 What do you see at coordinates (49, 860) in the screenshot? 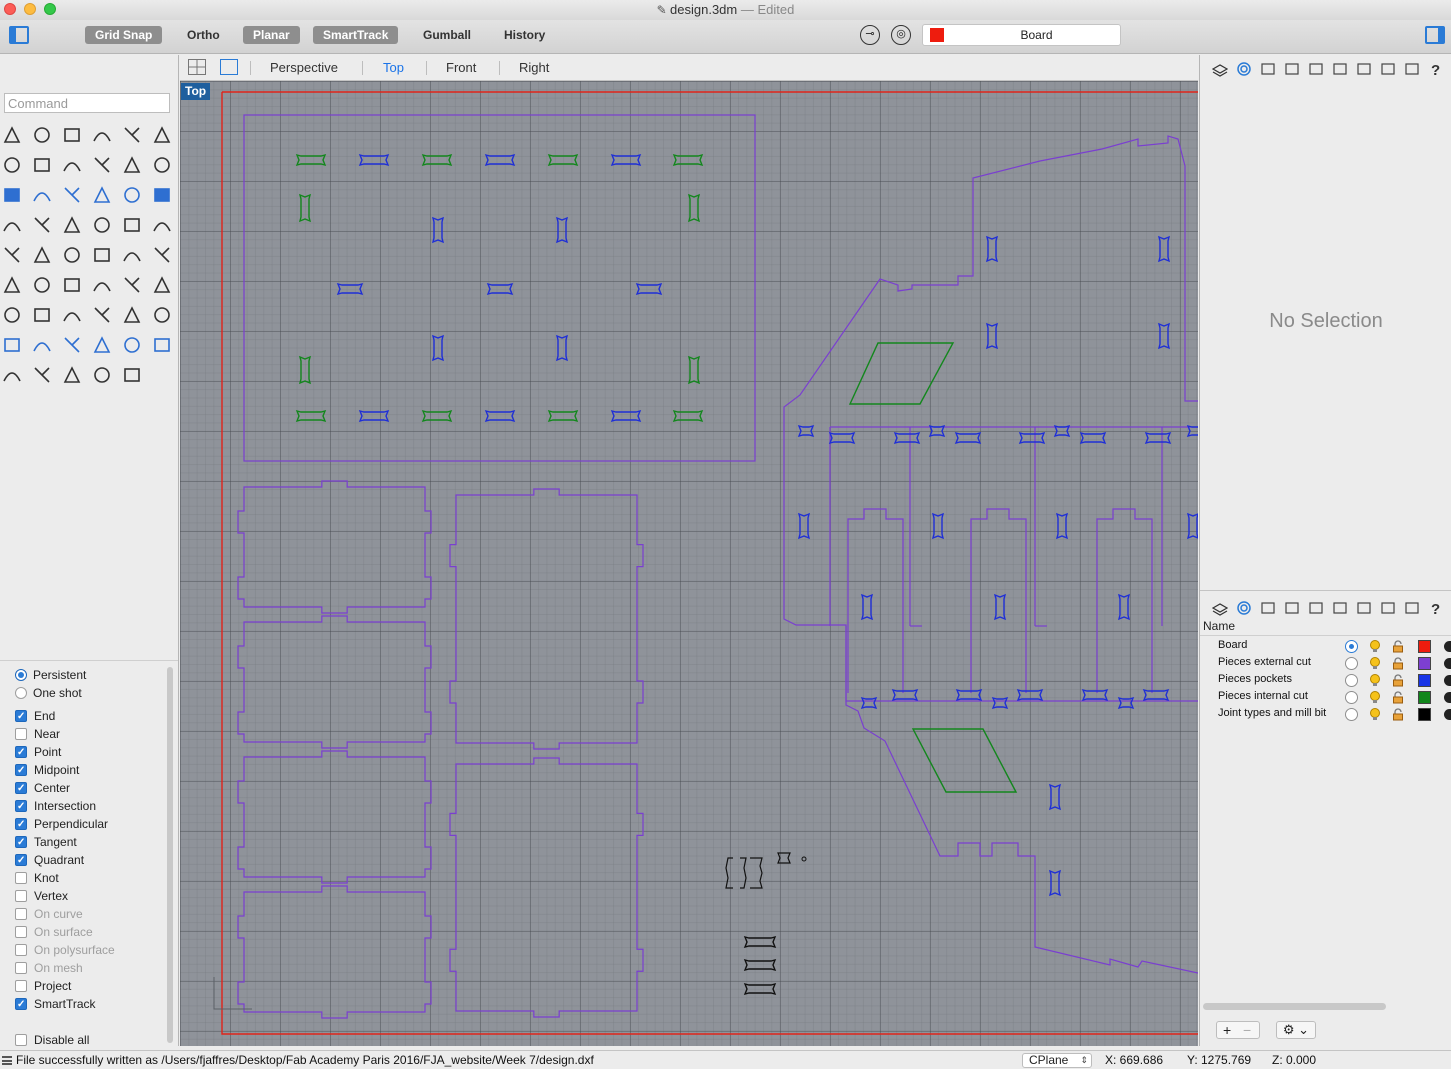
I see `osnap-option: Quadrant` at bounding box center [49, 860].